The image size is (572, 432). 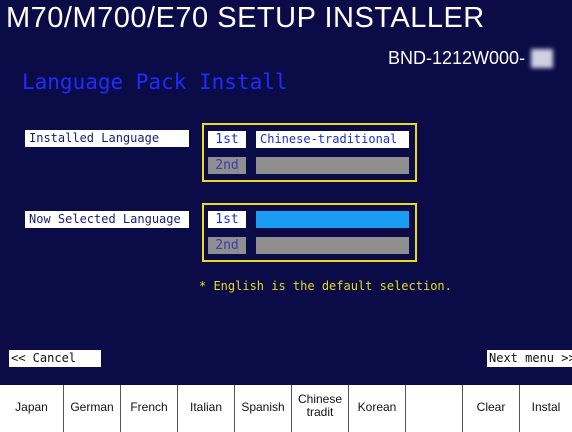 I want to click on selected-language-label: Now Selected Language, so click(x=107, y=219).